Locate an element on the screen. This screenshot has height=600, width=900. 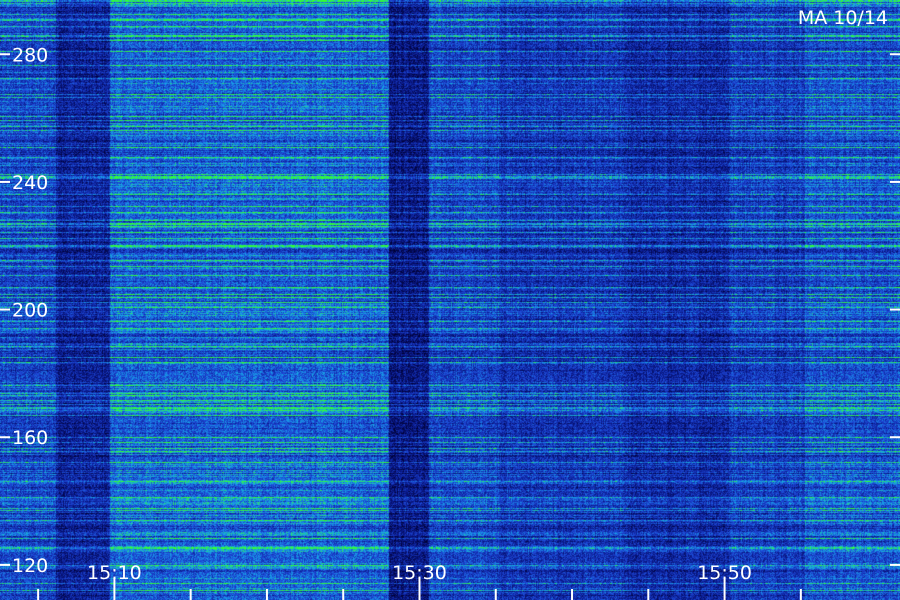
y-tick-label: 120 is located at coordinates (30, 566).